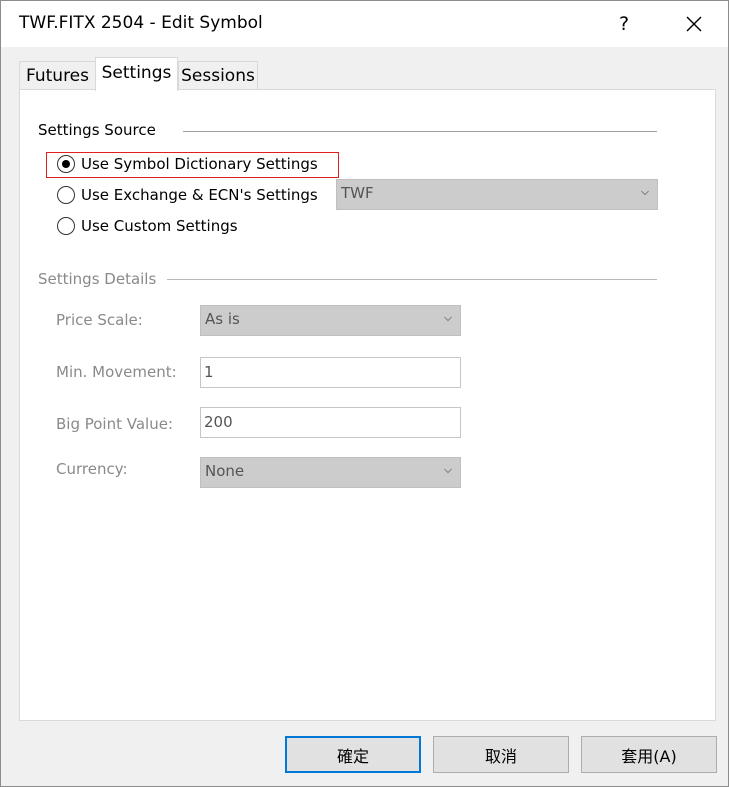 This screenshot has width=729, height=787. Describe the element at coordinates (364, 24) in the screenshot. I see `title-bar: TWF.FITX 2504 - Edit Symbol ?` at that location.